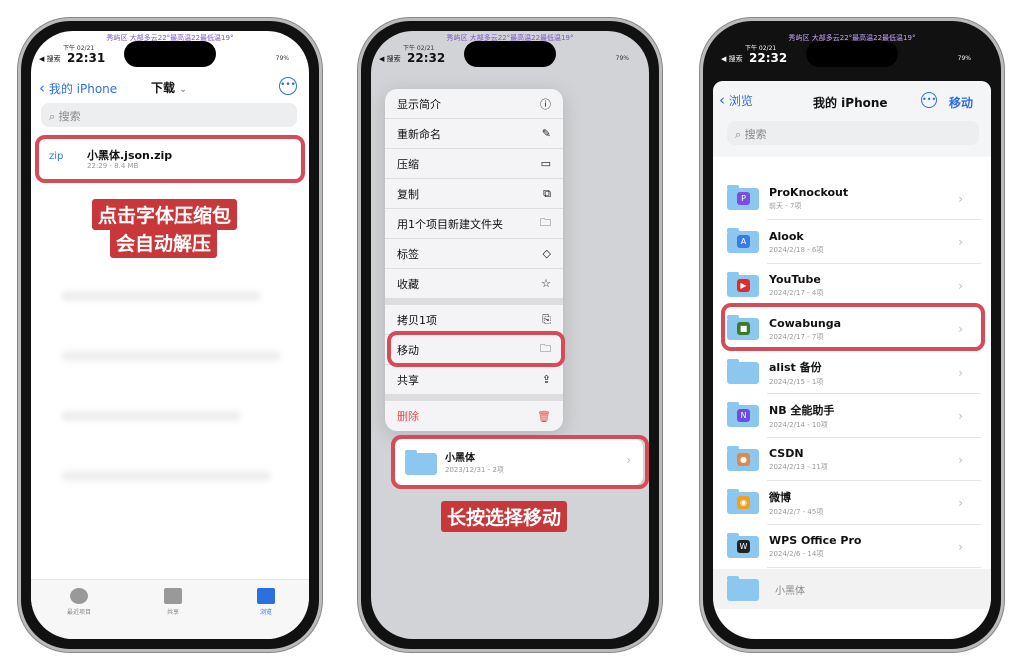 This screenshot has height=668, width=1024. I want to click on menu-item-new-folder: 用1个项目新建文件夹 🗀, so click(474, 224).